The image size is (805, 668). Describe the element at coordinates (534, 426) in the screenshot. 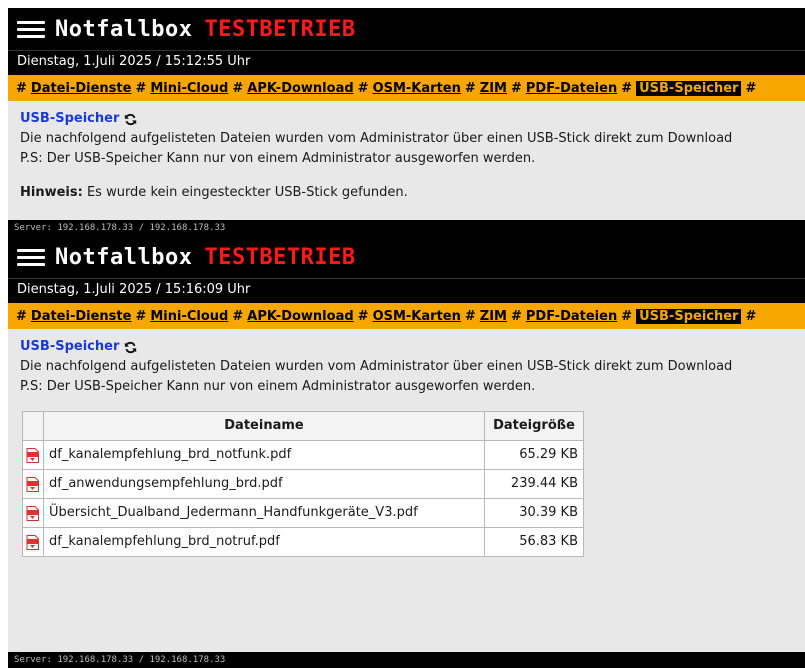

I see `column-header-filesize: Dateigröße` at that location.